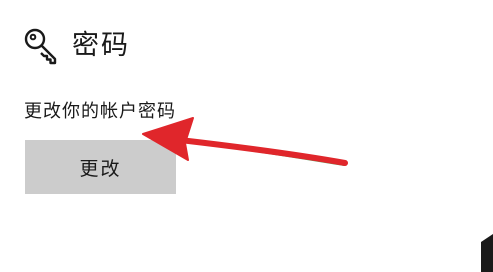 The height and width of the screenshot is (272, 493). I want to click on change-password-button: 更改, so click(100, 167).